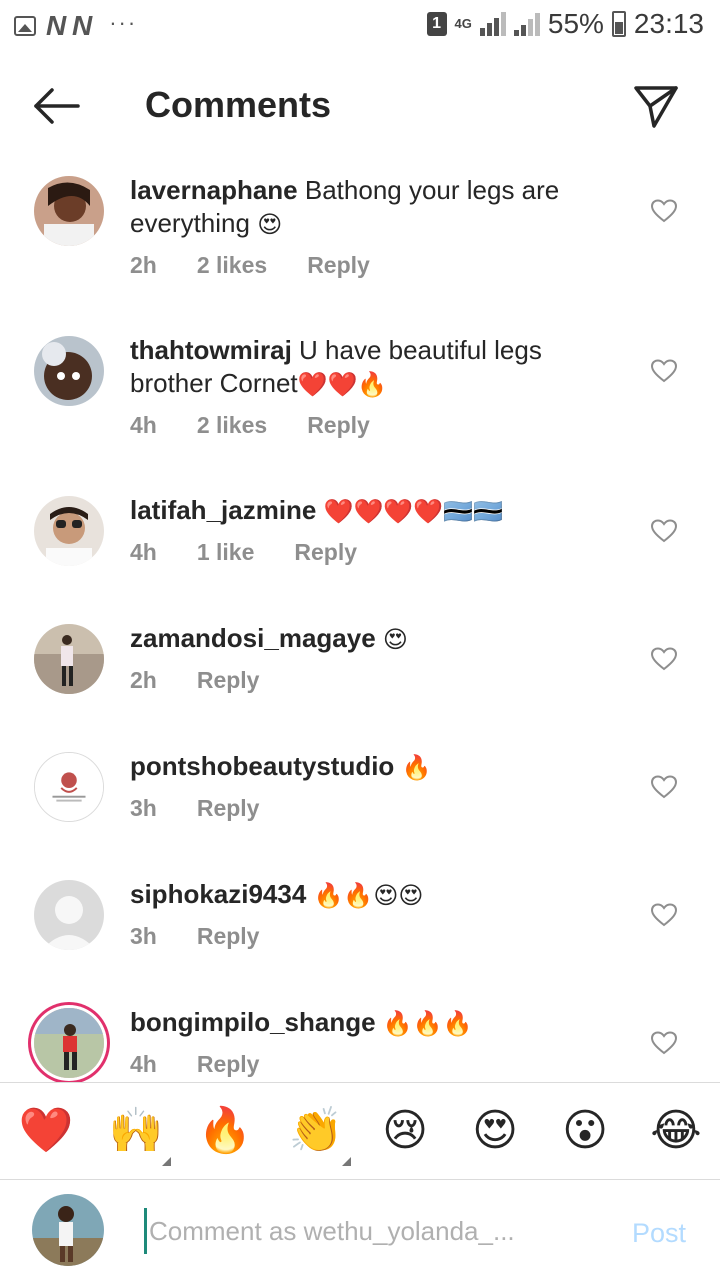 This screenshot has width=720, height=1280. I want to click on emoji-quick-bar: ❤️ 🙌 🔥 👏 😢 😍 😮 😂, so click(360, 1131).